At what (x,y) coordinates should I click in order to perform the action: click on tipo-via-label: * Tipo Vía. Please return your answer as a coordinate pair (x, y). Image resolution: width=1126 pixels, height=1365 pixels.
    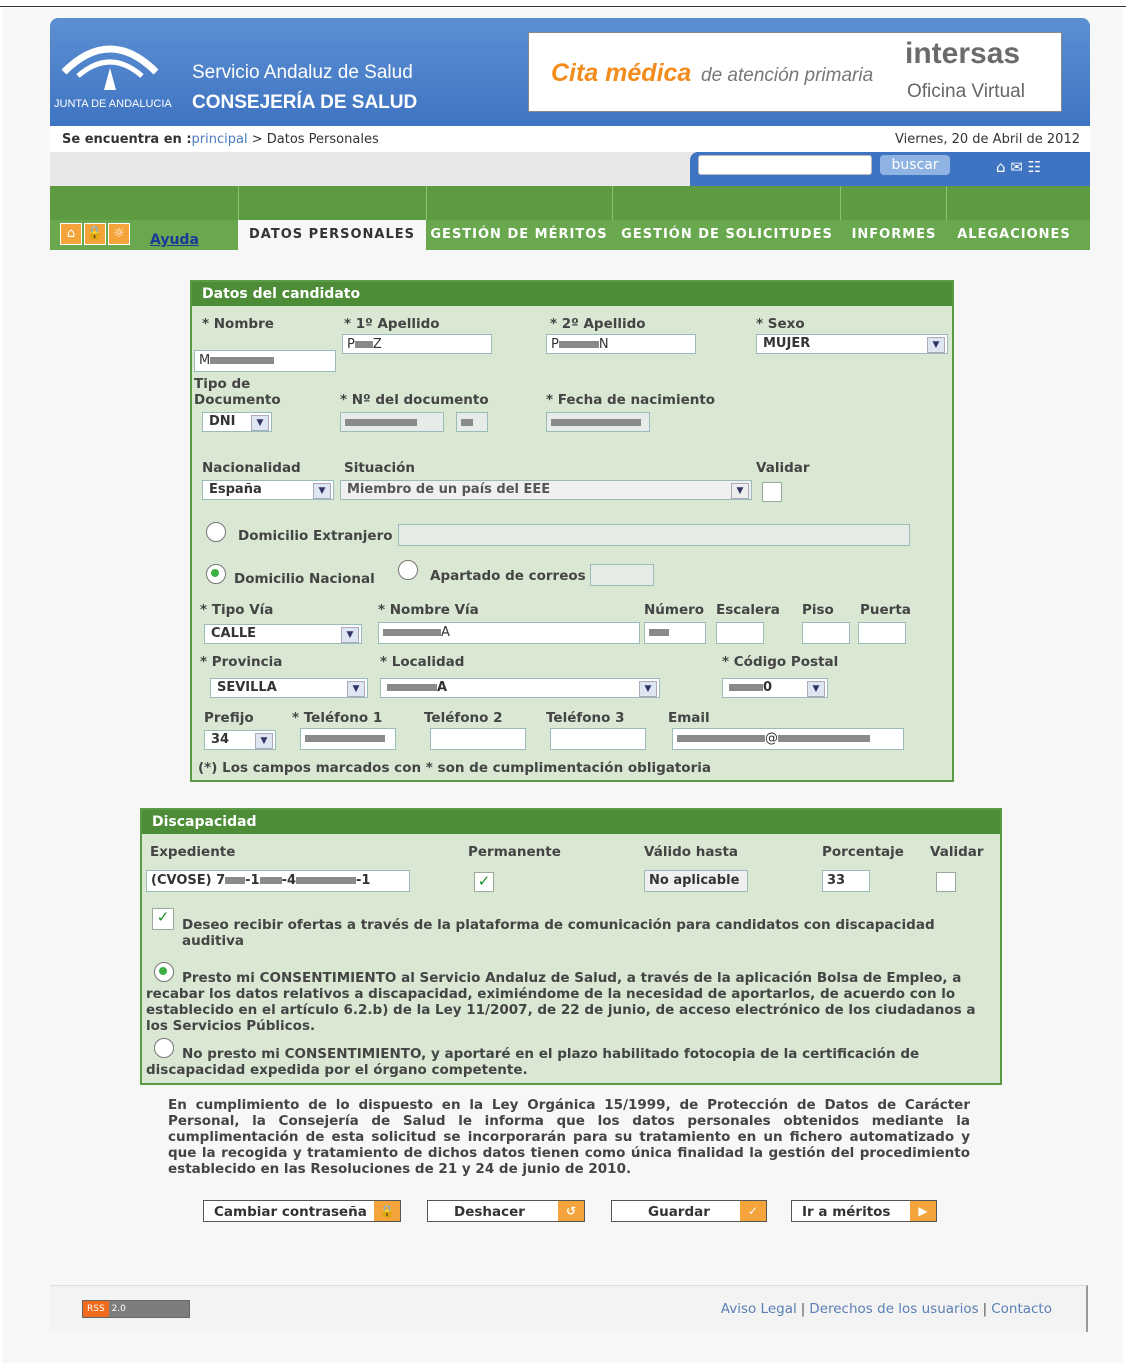
    Looking at the image, I should click on (237, 610).